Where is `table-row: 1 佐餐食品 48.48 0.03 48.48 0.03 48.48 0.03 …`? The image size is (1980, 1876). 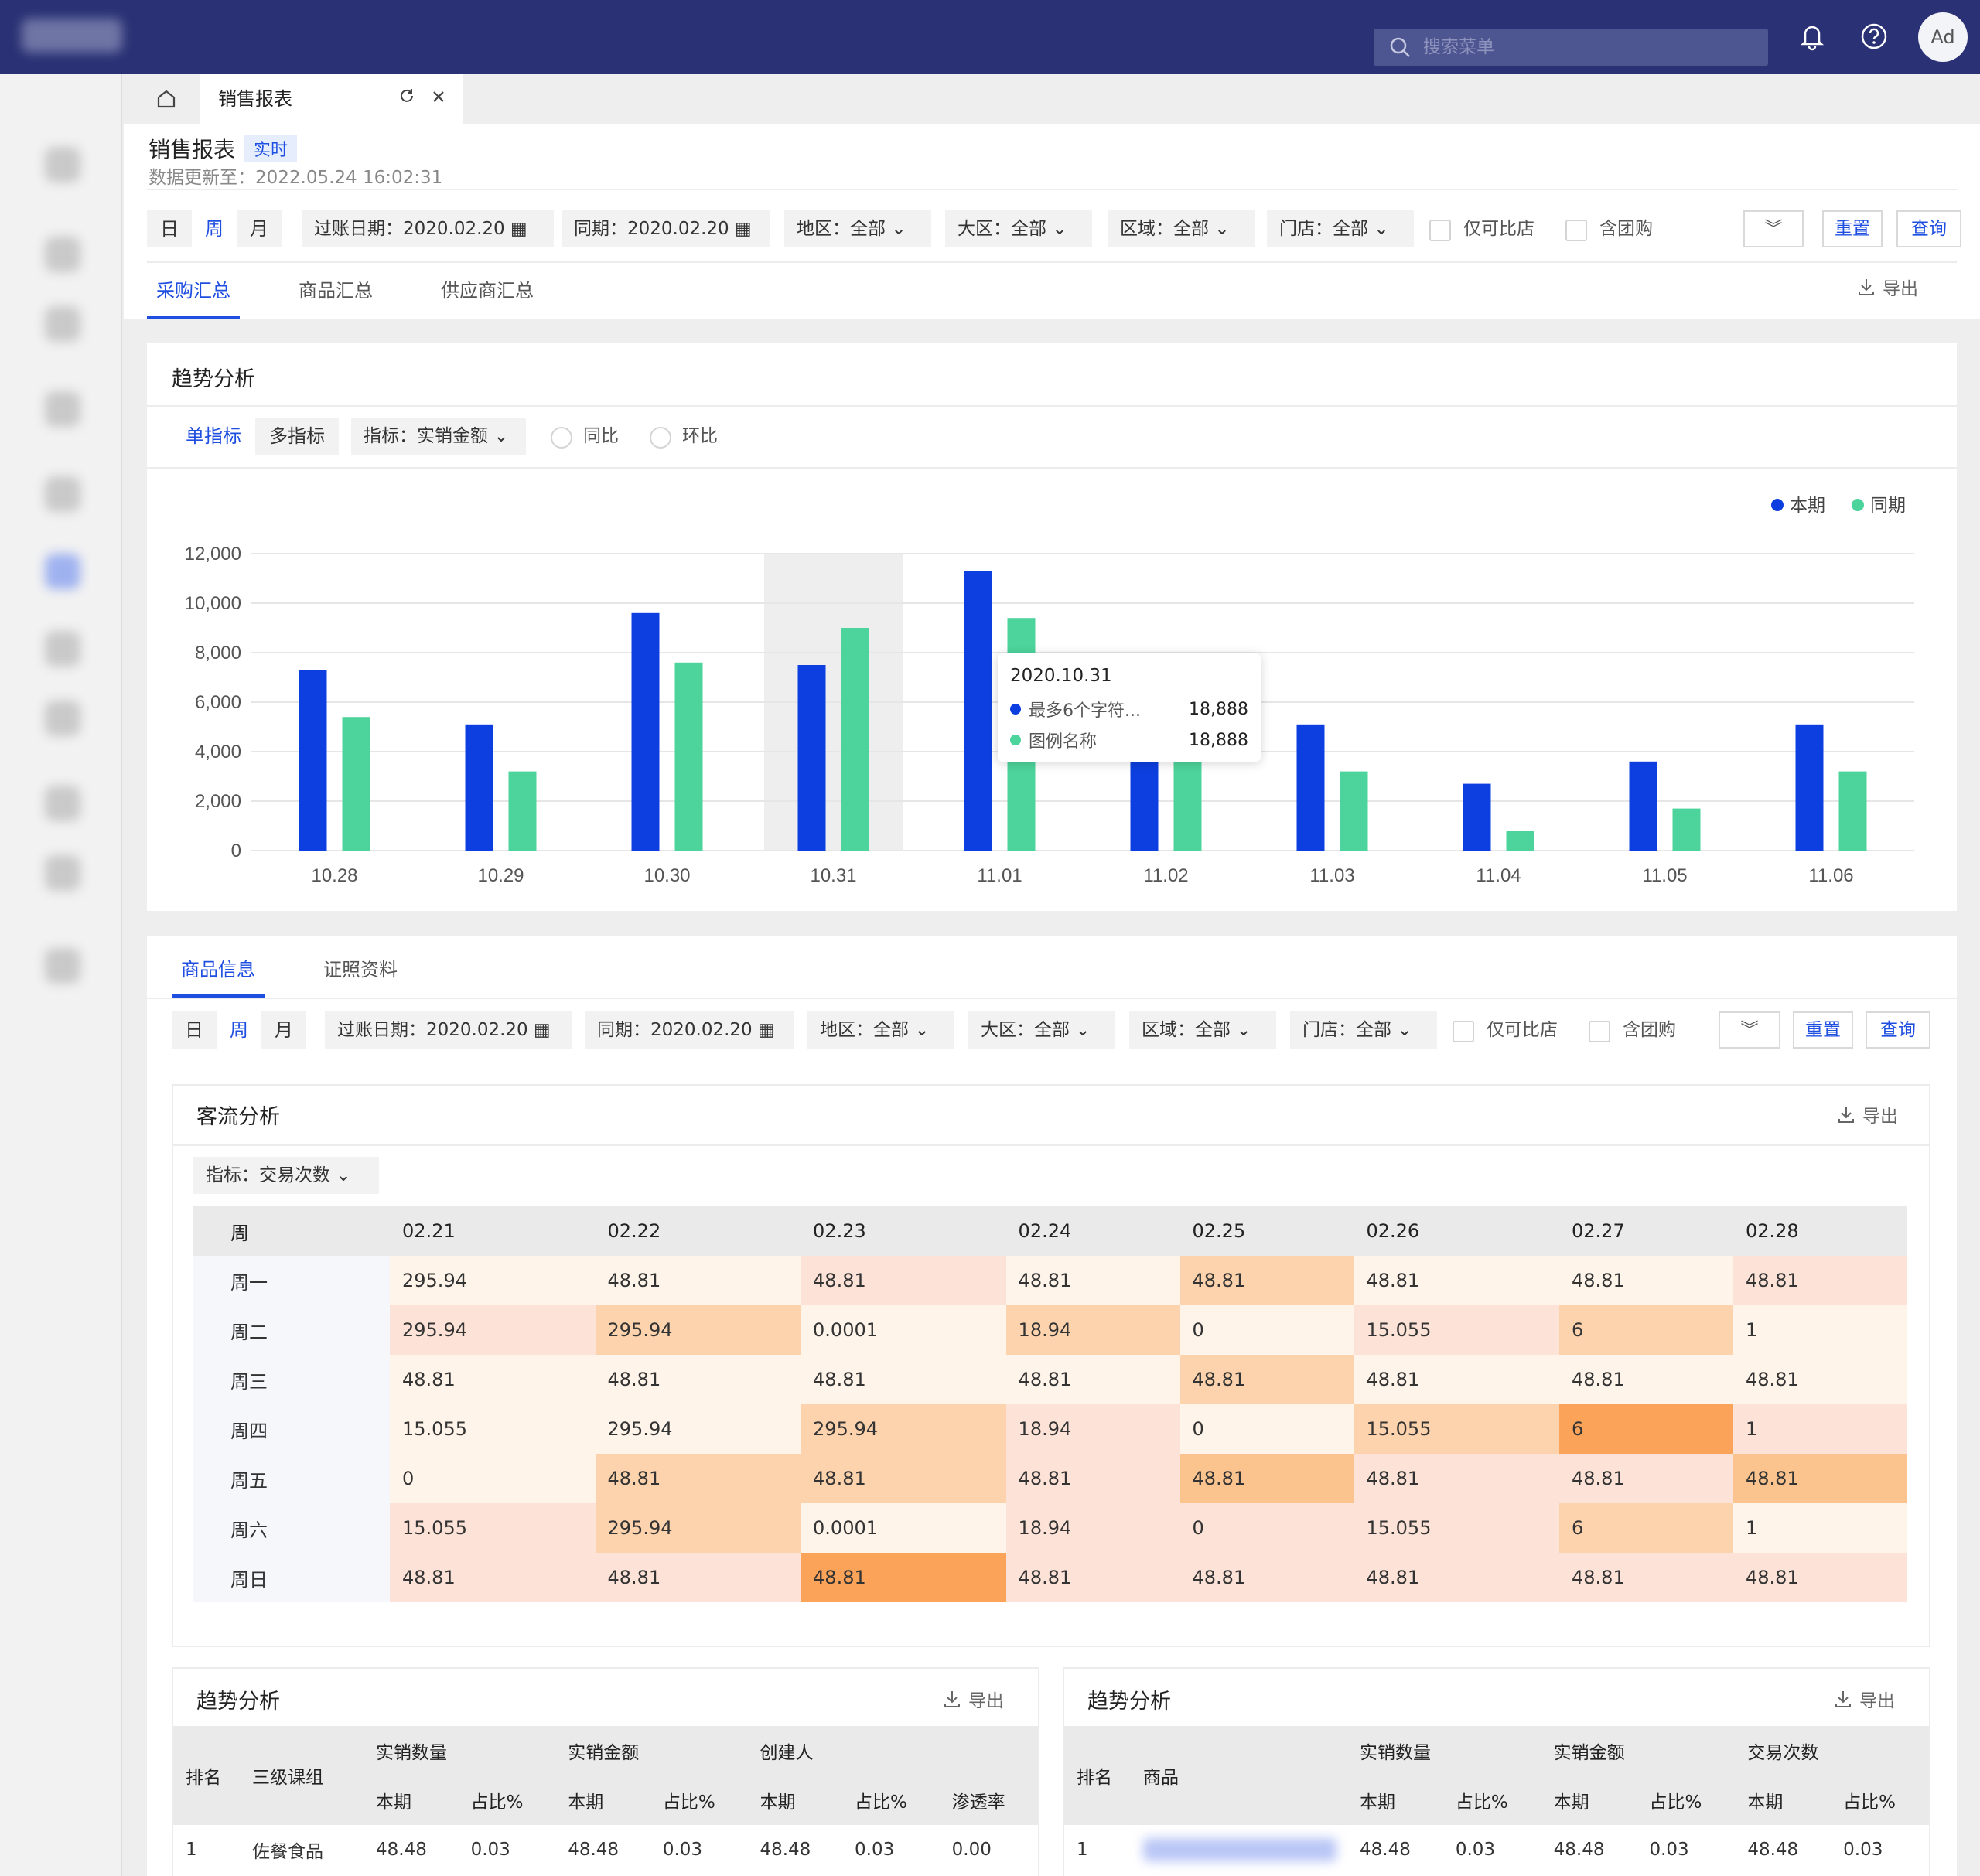 table-row: 1 佐餐食品 48.48 0.03 48.48 0.03 48.48 0.03 … is located at coordinates (606, 1849).